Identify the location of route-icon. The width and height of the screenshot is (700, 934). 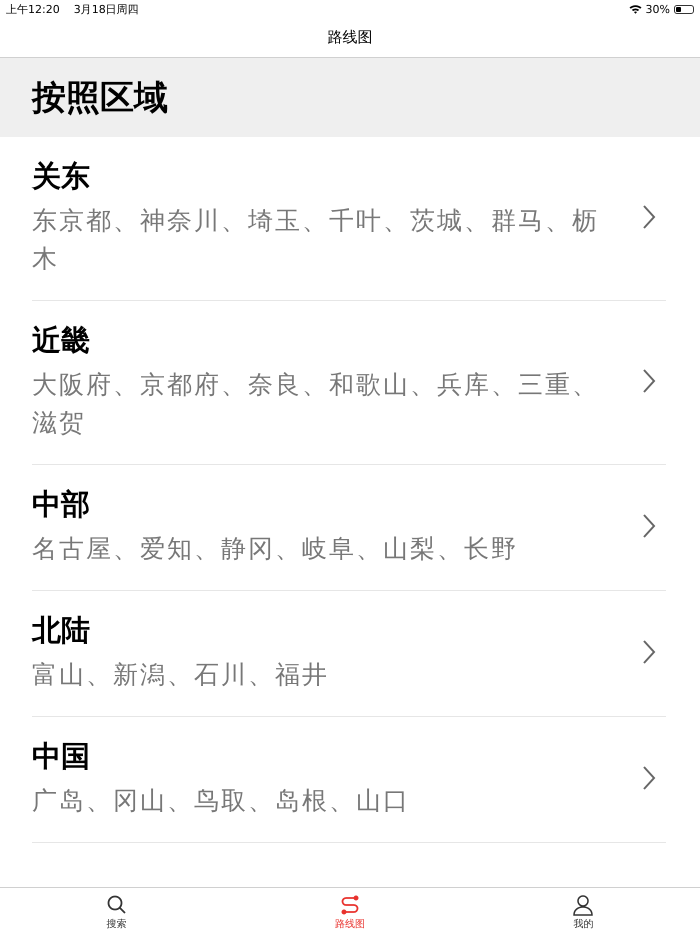
(349, 905).